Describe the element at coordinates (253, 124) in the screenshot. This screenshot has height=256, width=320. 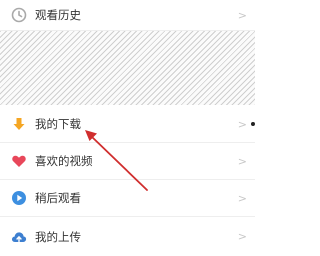
I see `marker-dot` at that location.